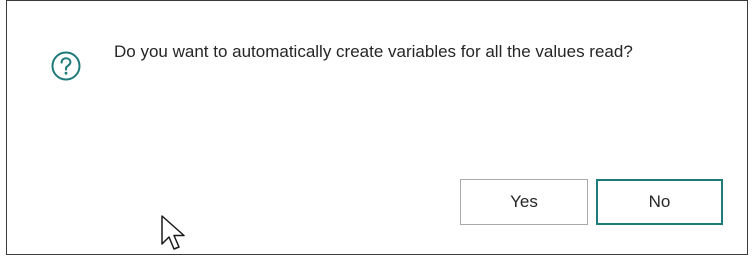 The width and height of the screenshot is (754, 259). I want to click on mouse-pointer-icon, so click(173, 232).